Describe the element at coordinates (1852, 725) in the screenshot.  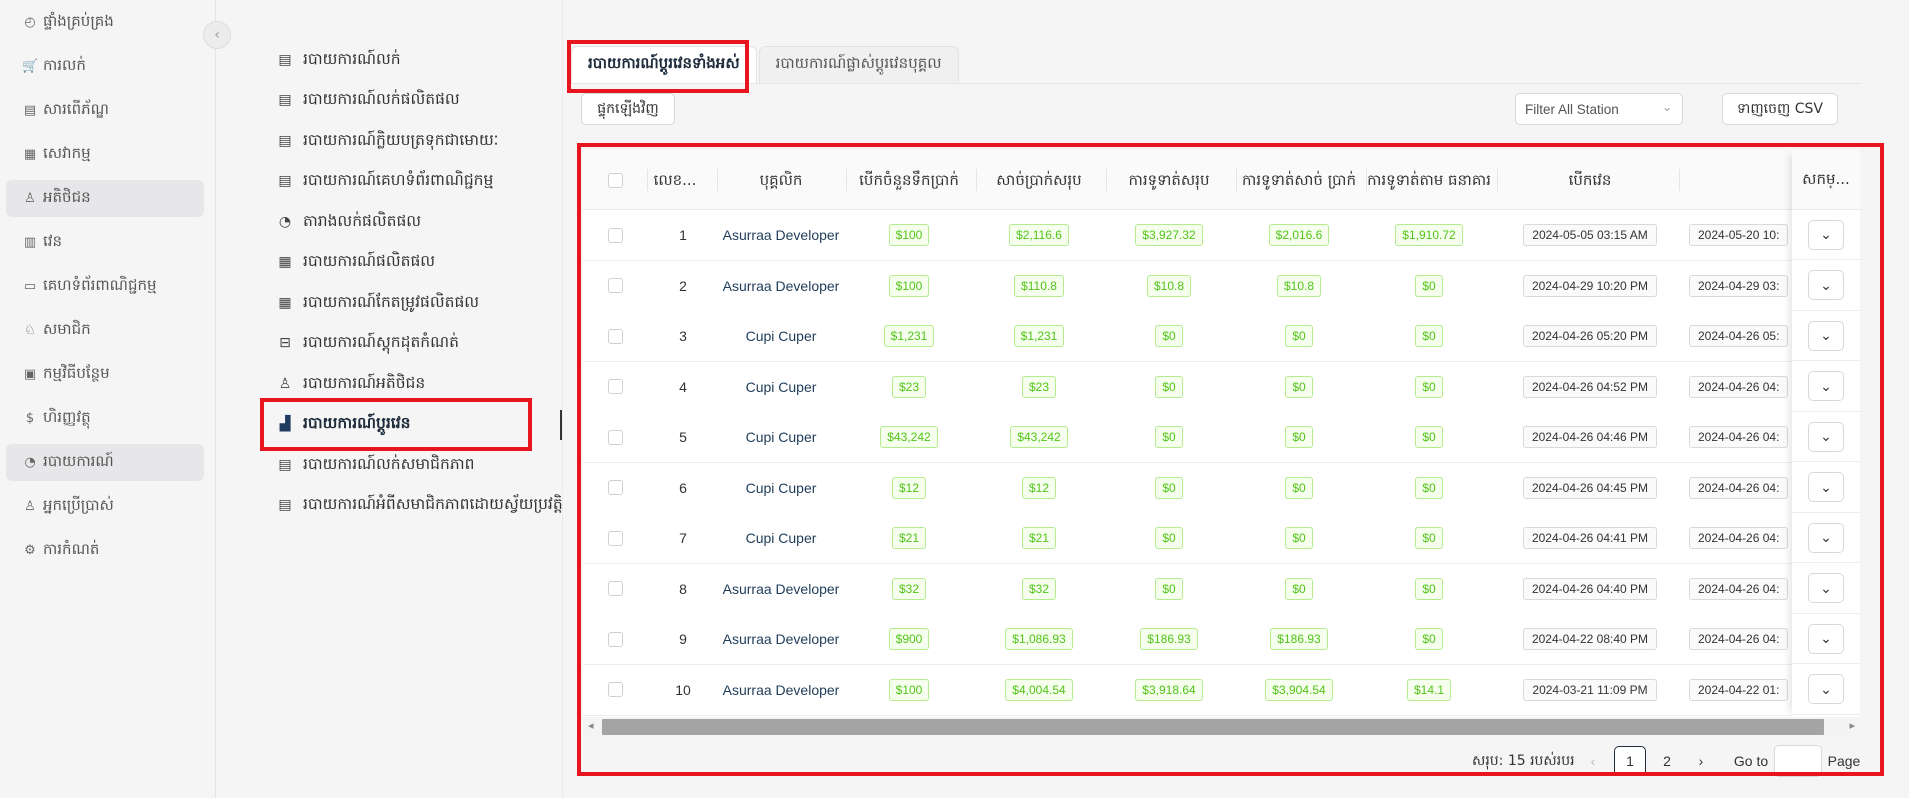
I see `scroll-right-icon: ▸` at that location.